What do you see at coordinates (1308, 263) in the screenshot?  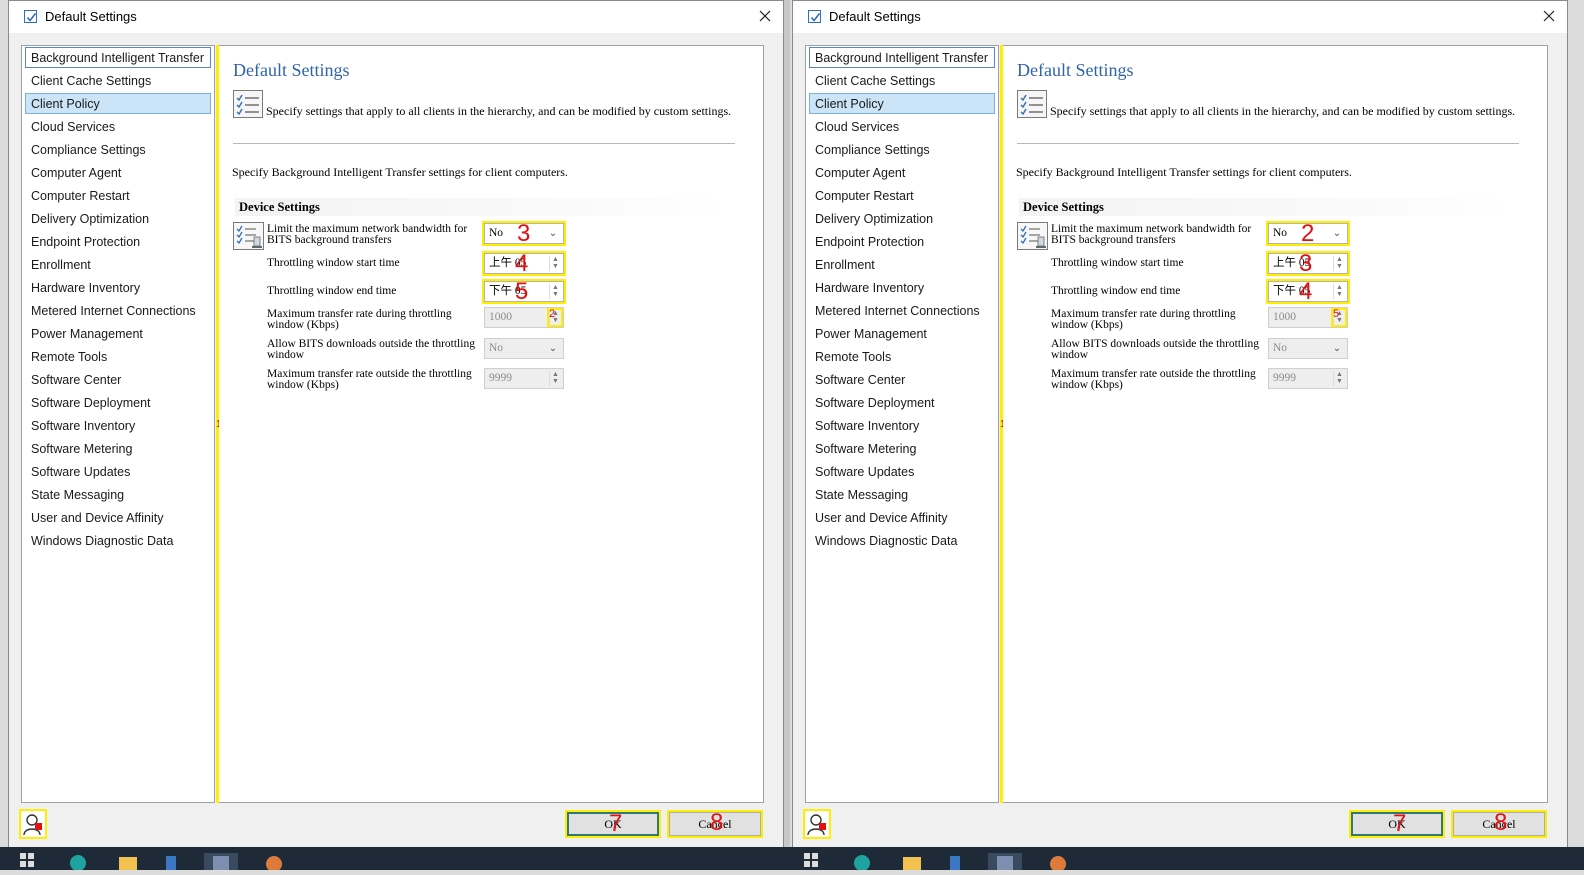 I see `start-time-picker: 上午 05 ▲ ▼ 3` at bounding box center [1308, 263].